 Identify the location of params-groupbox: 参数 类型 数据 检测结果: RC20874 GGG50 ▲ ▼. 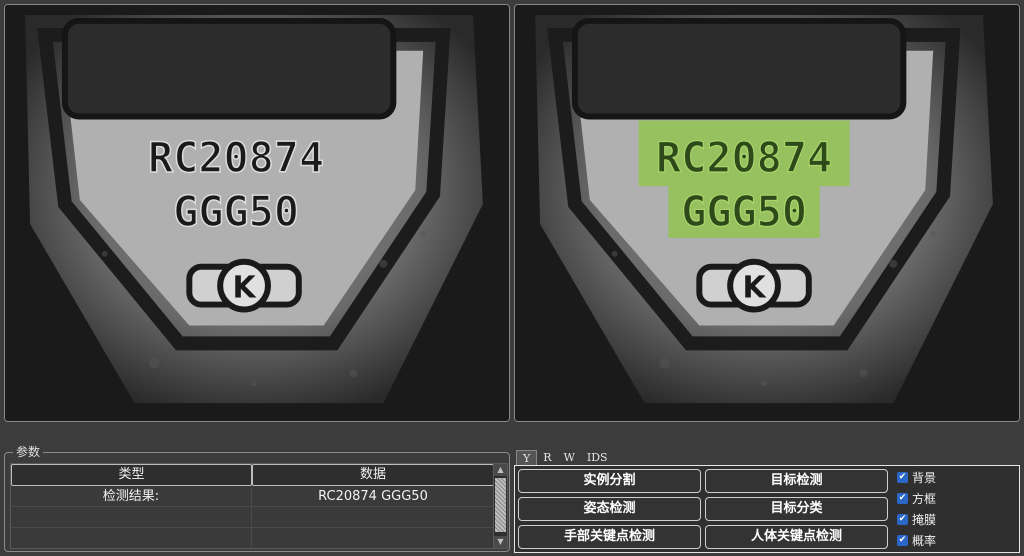
(257, 498).